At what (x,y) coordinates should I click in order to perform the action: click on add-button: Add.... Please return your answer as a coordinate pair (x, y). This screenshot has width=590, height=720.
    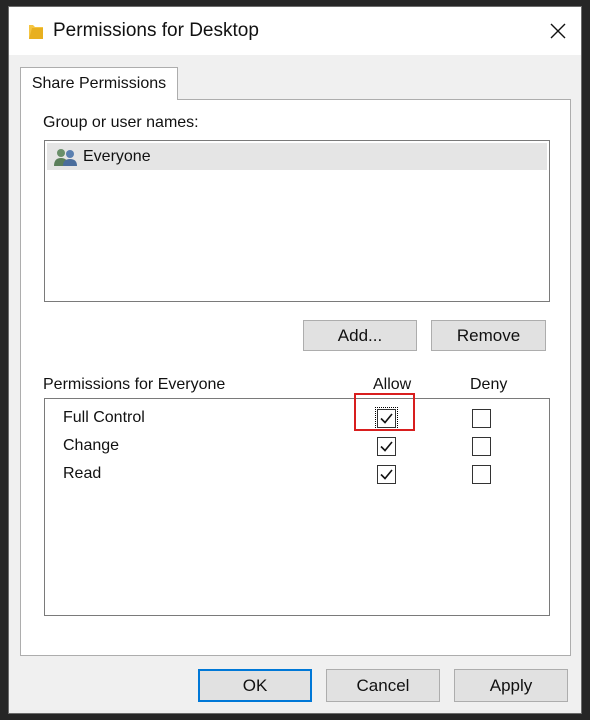
    Looking at the image, I should click on (360, 335).